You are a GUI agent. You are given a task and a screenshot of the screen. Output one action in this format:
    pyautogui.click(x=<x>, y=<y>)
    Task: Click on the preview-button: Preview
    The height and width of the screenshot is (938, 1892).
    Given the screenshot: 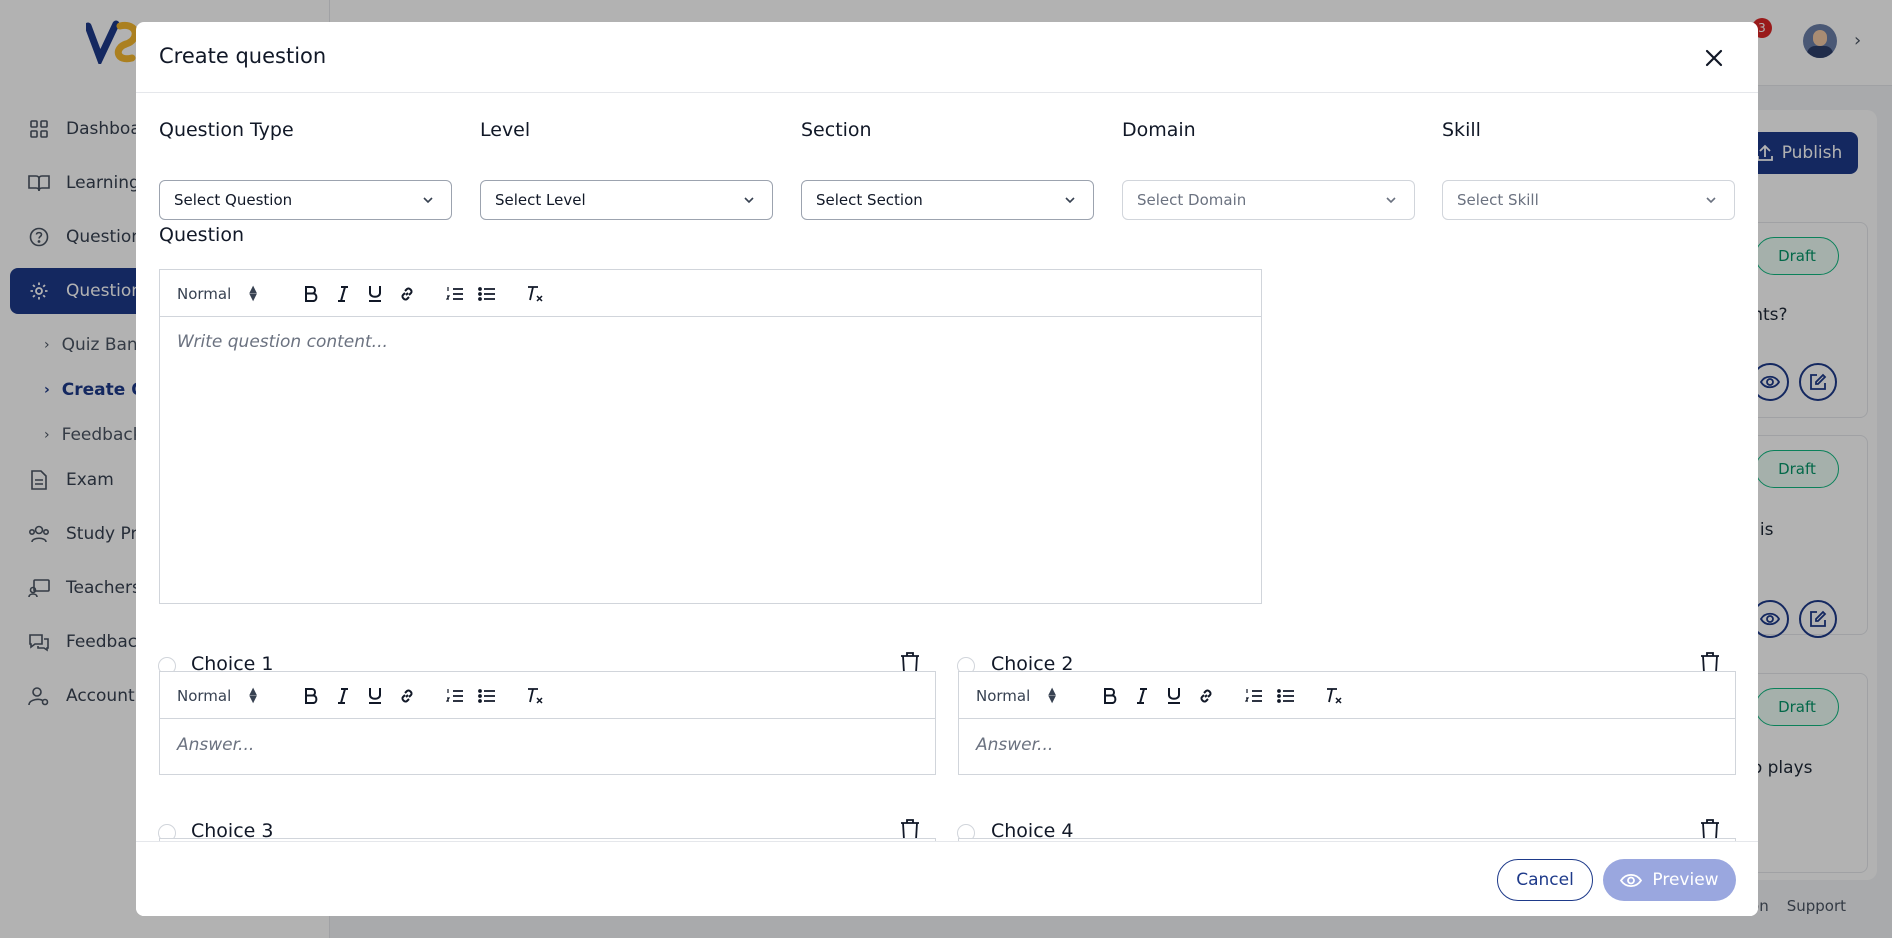 What is the action you would take?
    pyautogui.click(x=1669, y=880)
    